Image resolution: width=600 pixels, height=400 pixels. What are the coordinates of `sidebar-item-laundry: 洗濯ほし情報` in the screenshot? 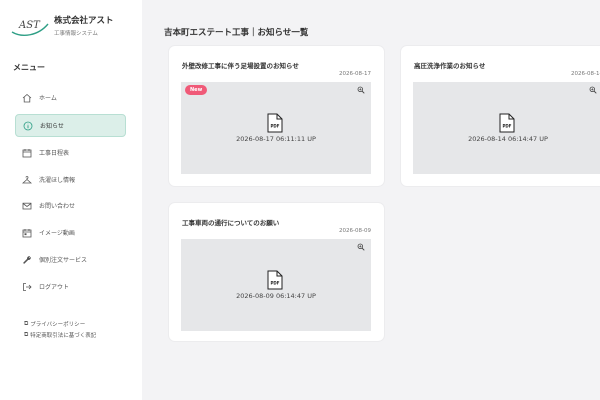 It's located at (70, 179).